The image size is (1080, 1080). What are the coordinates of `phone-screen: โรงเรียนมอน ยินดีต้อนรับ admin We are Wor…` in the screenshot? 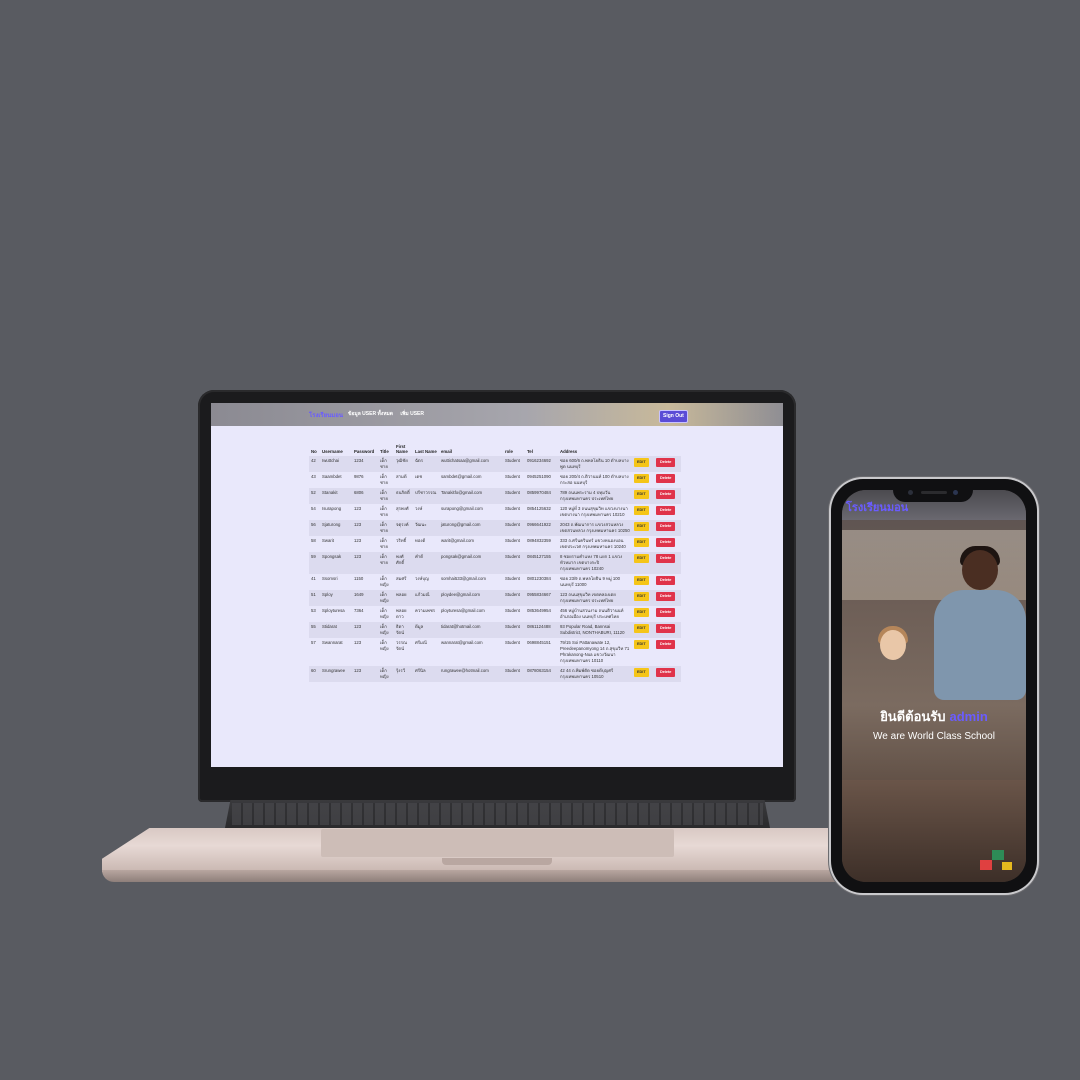 It's located at (934, 686).